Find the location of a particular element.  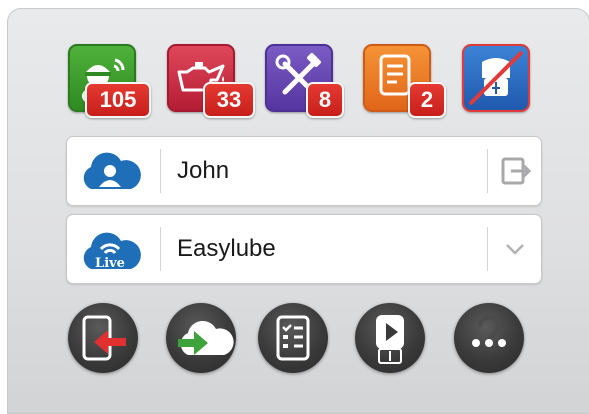

device-disconnected-icon is located at coordinates (496, 78).